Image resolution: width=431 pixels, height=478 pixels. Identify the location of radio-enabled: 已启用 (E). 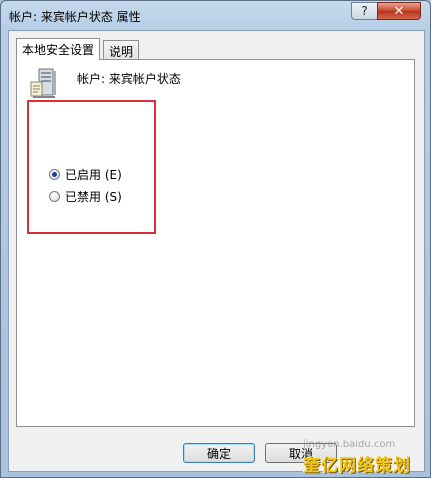
(85, 174).